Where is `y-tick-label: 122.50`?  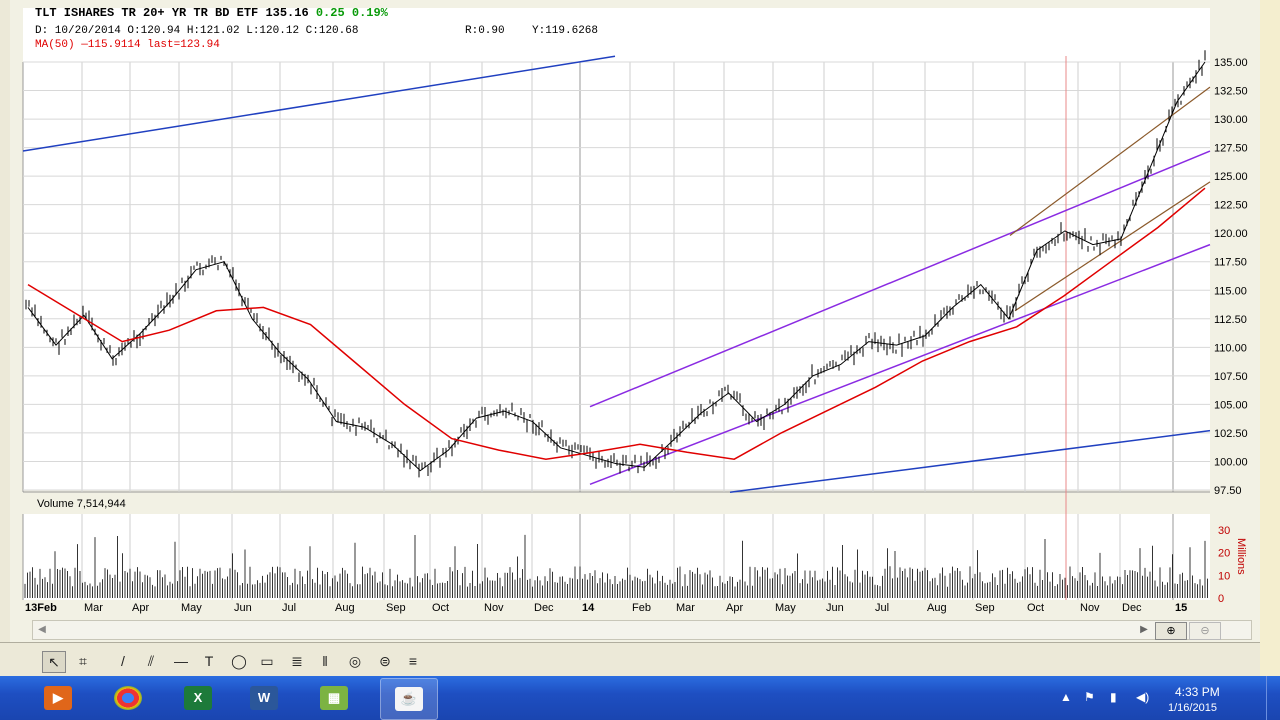
y-tick-label: 122.50 is located at coordinates (1231, 206).